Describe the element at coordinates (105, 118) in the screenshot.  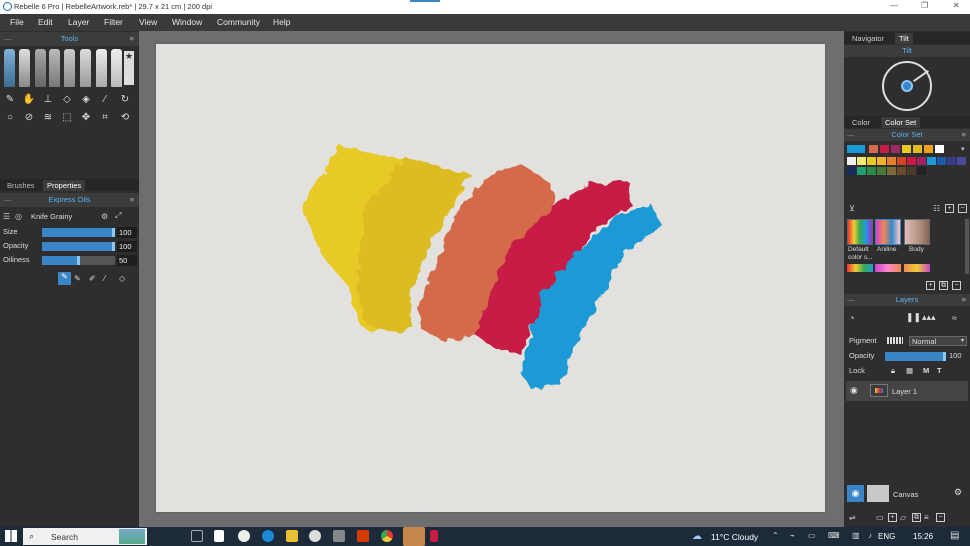
I see `crop-icon: ⌗` at that location.